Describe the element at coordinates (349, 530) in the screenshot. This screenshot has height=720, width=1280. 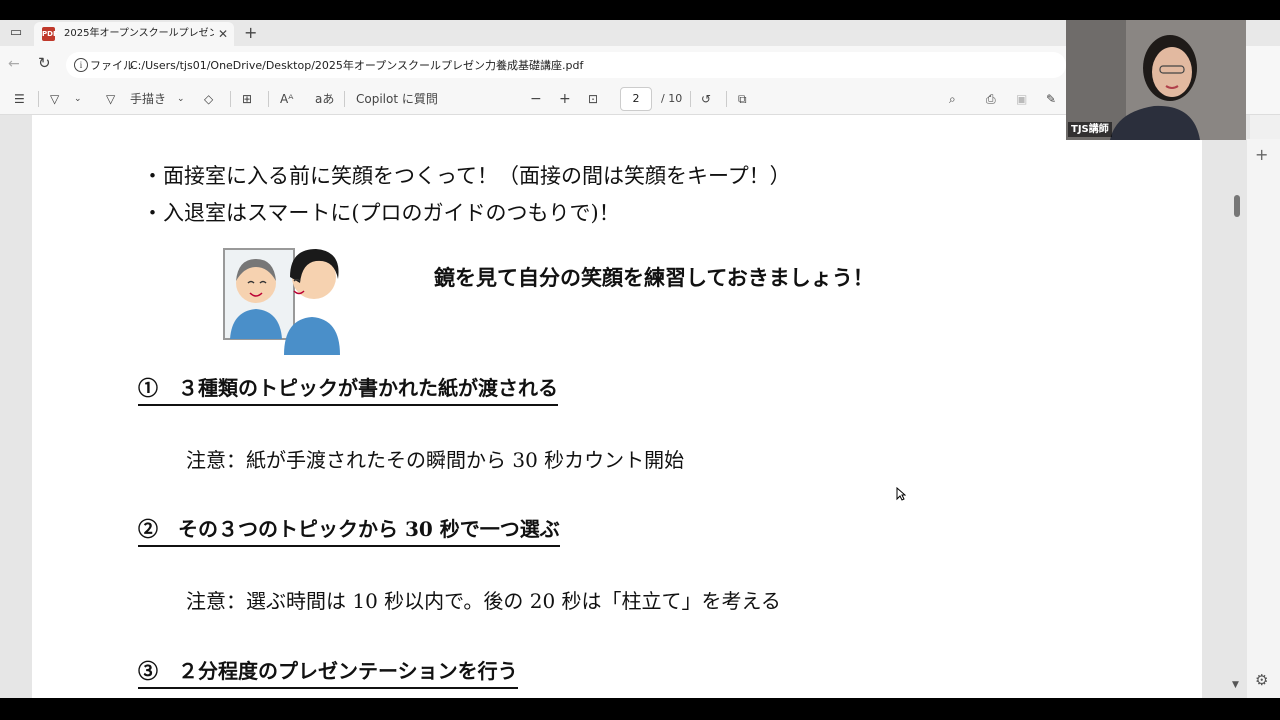
I see `step-2-heading: ② その３つのトピックから 30 秒で一つ選ぶ` at that location.